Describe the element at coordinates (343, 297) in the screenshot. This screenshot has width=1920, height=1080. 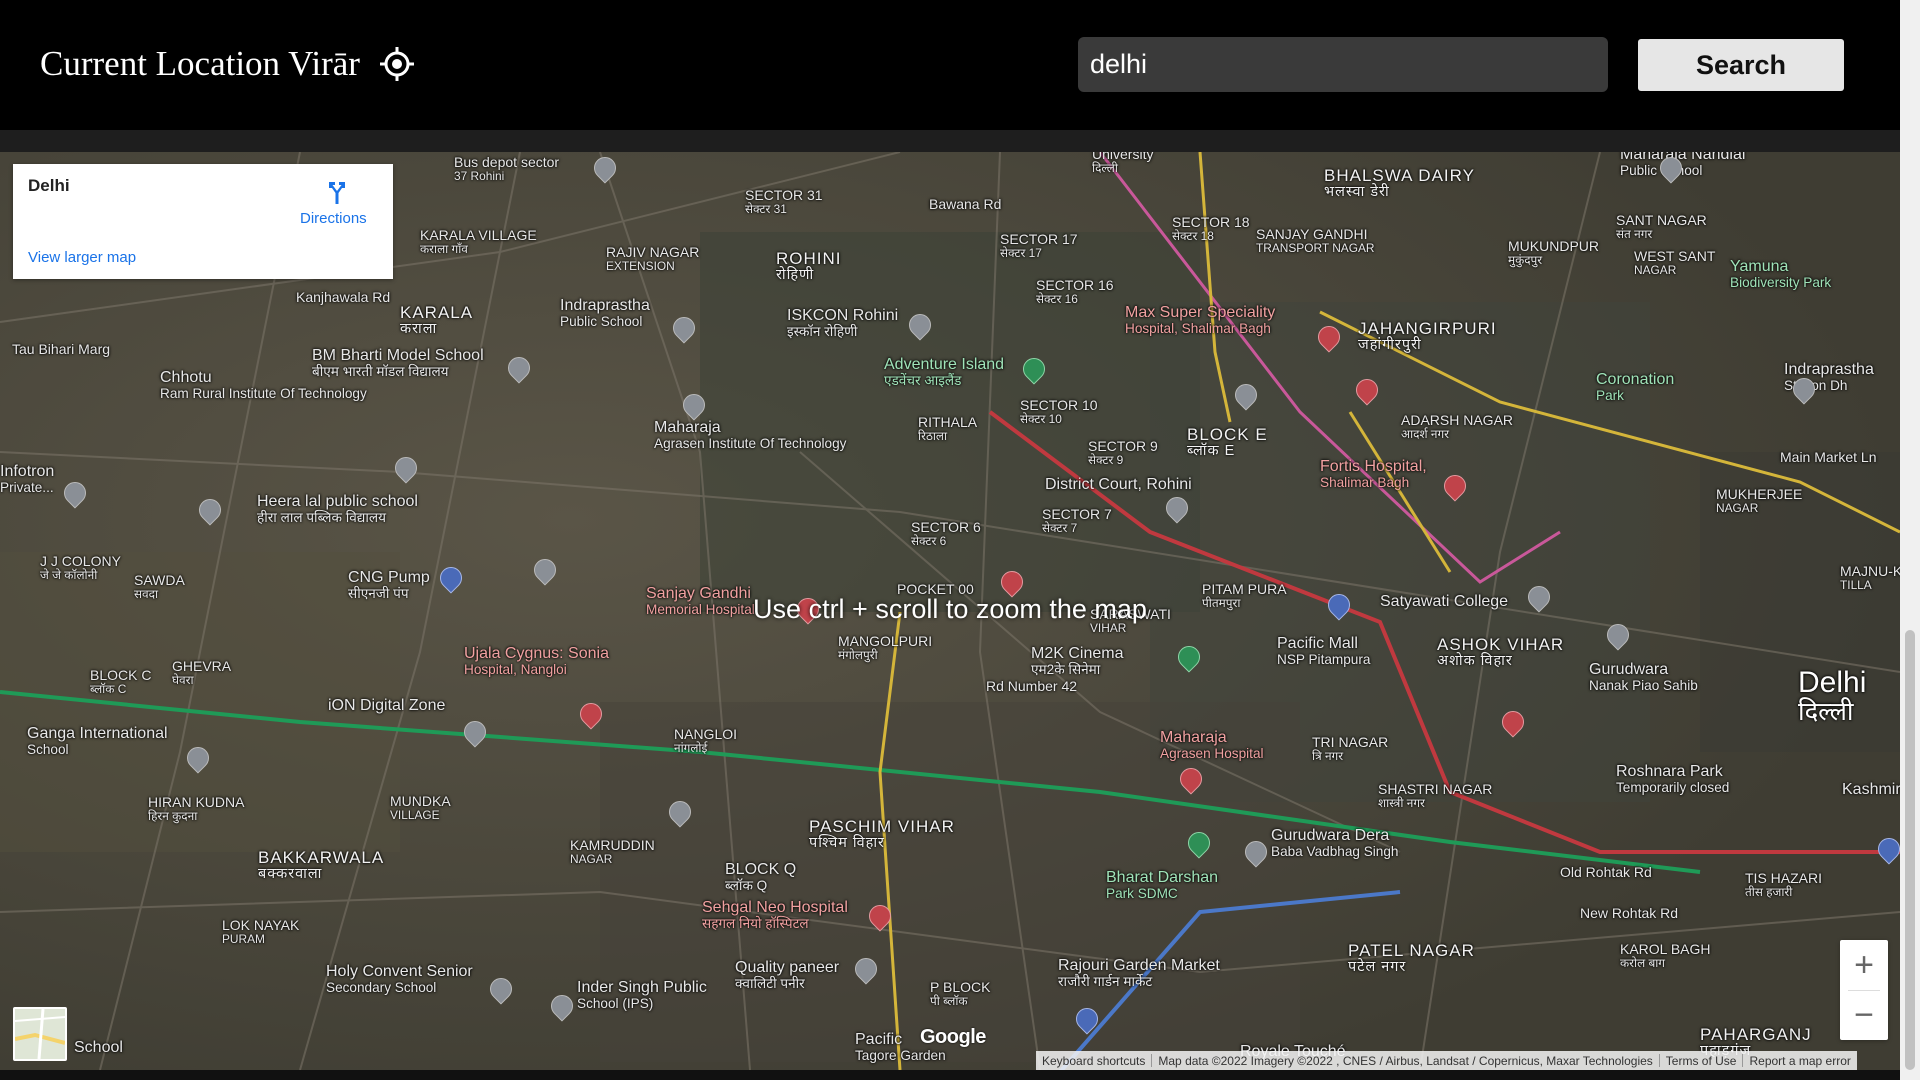
I see `map-label: Kanjhawala Rd` at that location.